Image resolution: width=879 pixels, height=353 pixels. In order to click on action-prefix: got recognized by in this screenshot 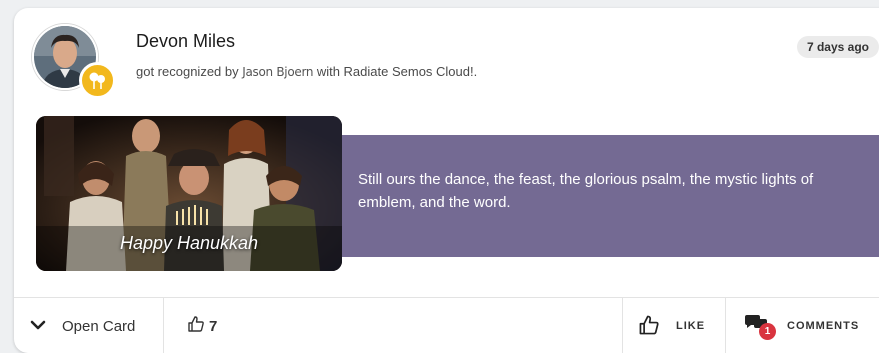, I will do `click(187, 71)`.